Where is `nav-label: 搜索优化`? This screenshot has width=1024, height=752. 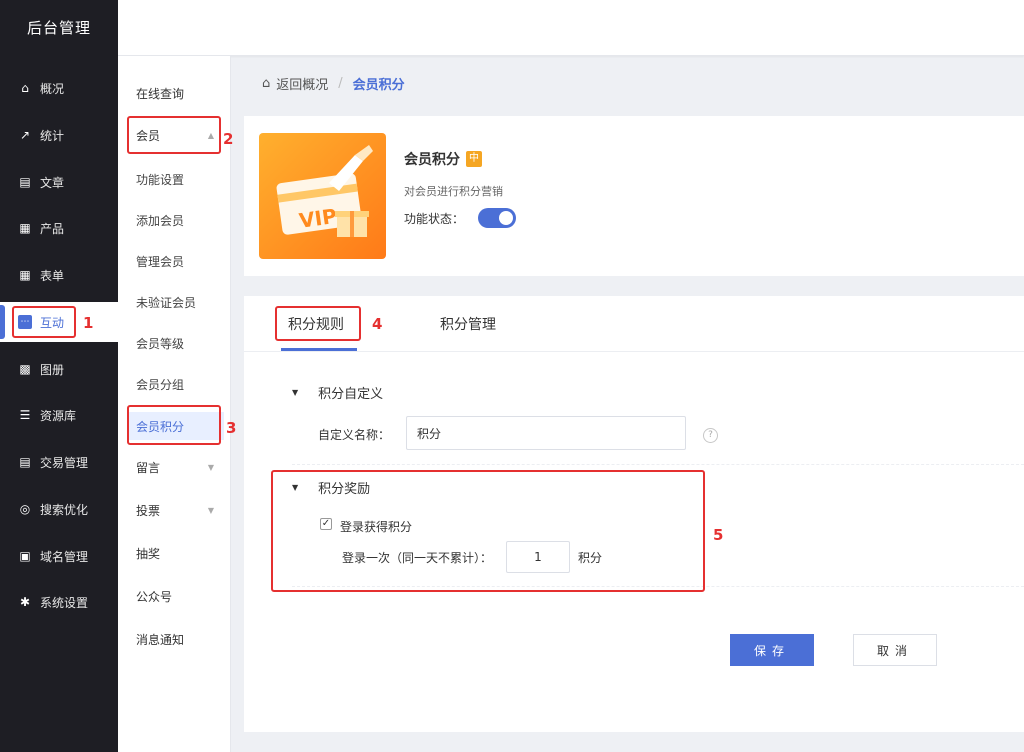
nav-label: 搜索优化 is located at coordinates (64, 509).